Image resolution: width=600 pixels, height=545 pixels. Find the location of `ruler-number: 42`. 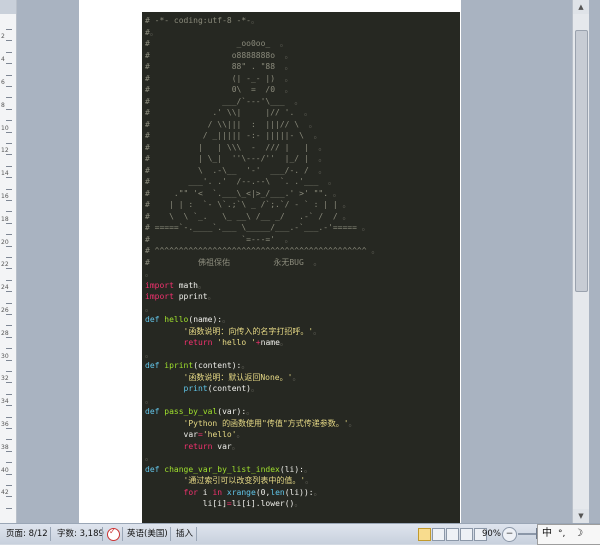

ruler-number: 42 is located at coordinates (5, 493).